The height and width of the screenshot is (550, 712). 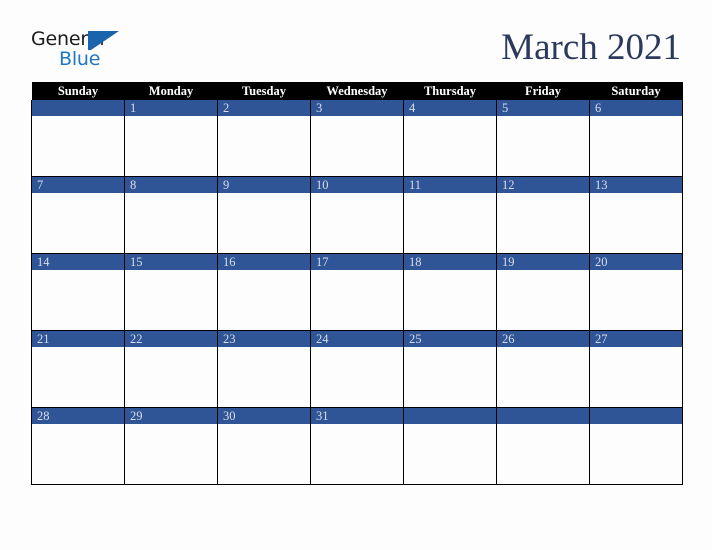 I want to click on day-number: 3, so click(x=357, y=108).